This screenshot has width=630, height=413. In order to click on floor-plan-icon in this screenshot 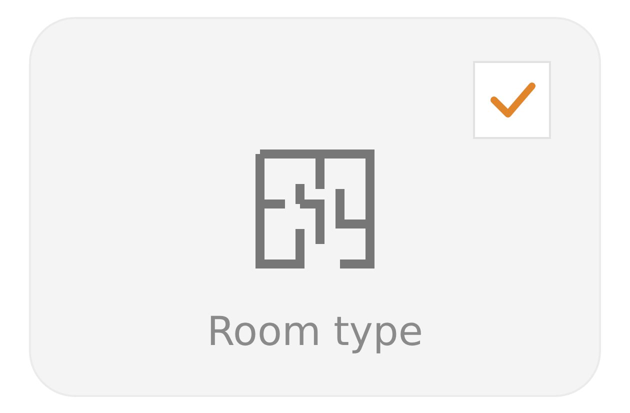, I will do `click(315, 208)`.